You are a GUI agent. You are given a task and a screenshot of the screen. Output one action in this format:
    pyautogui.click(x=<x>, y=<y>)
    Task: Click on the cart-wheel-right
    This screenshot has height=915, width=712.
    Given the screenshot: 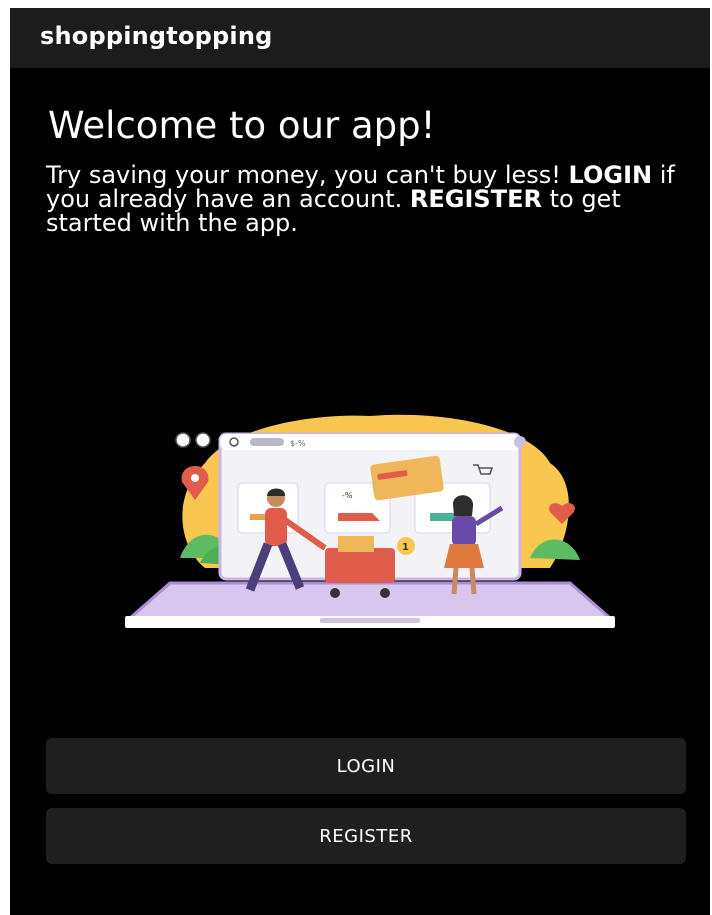 What is the action you would take?
    pyautogui.click(x=385, y=593)
    